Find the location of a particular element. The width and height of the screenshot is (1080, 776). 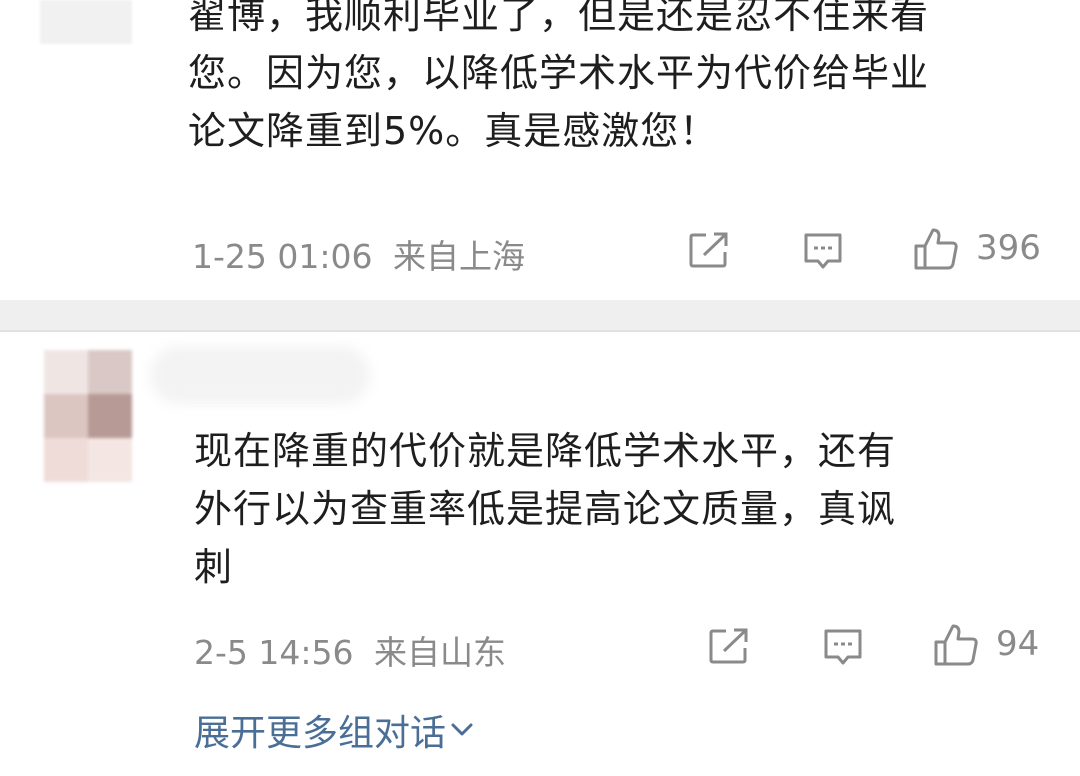

like-button: 396 is located at coordinates (976, 248).